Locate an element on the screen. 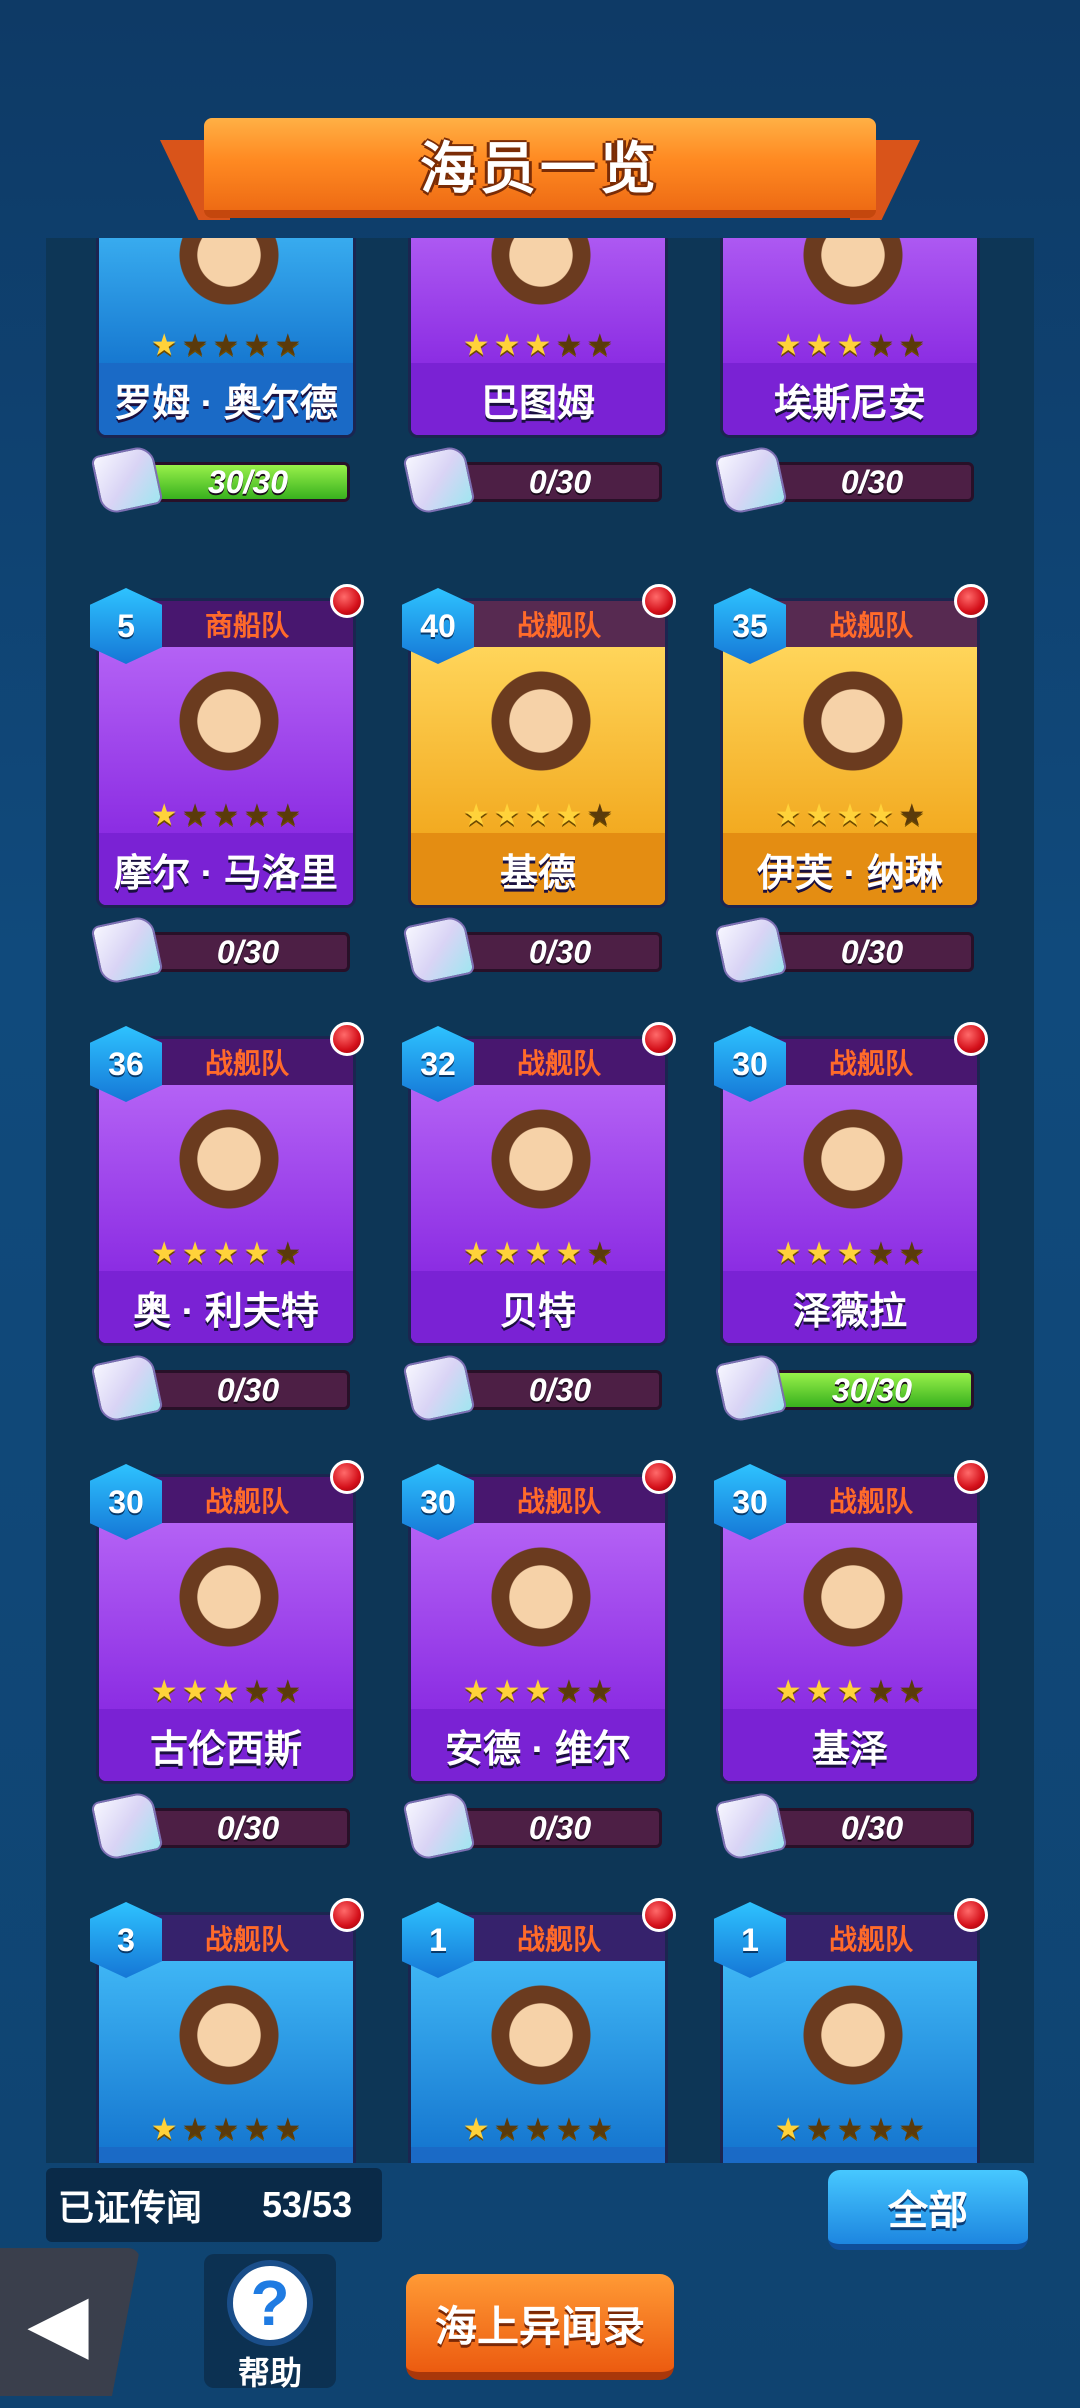  title-banner: 海员一览 is located at coordinates (540, 172).